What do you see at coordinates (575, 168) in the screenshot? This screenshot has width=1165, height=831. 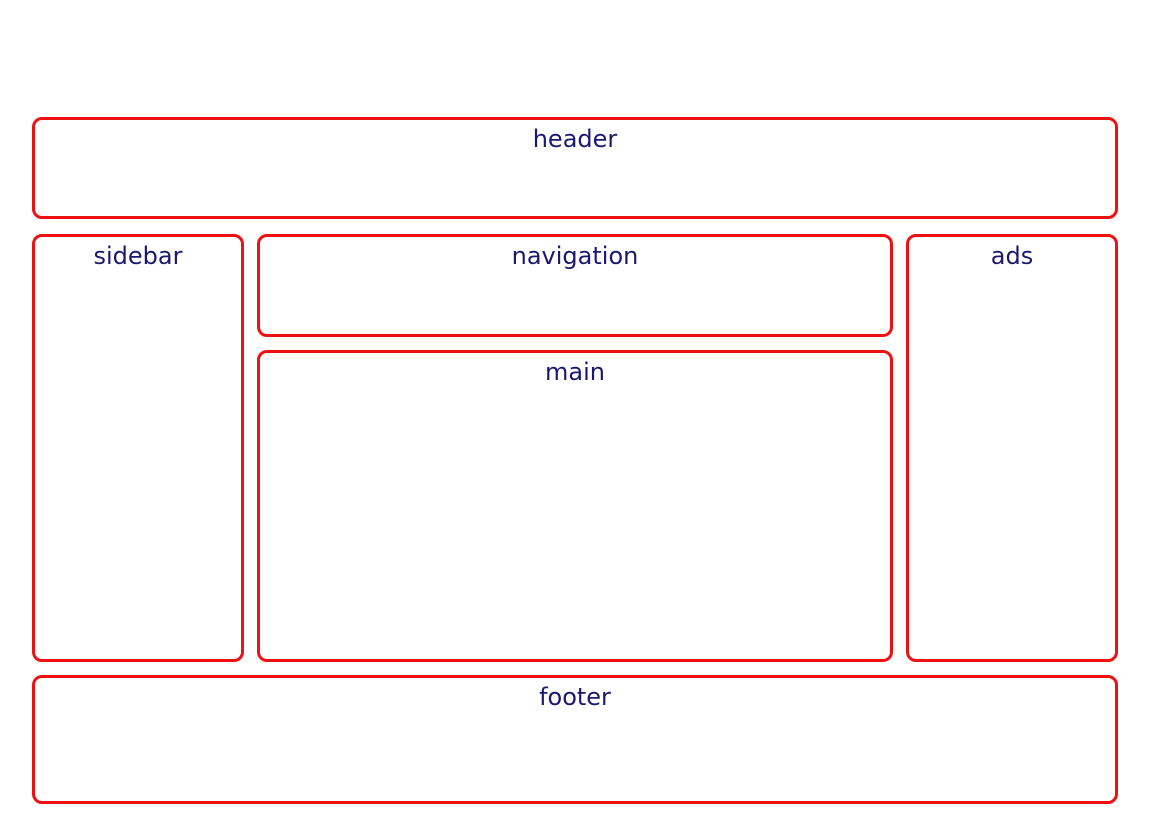 I see `header-region: header` at bounding box center [575, 168].